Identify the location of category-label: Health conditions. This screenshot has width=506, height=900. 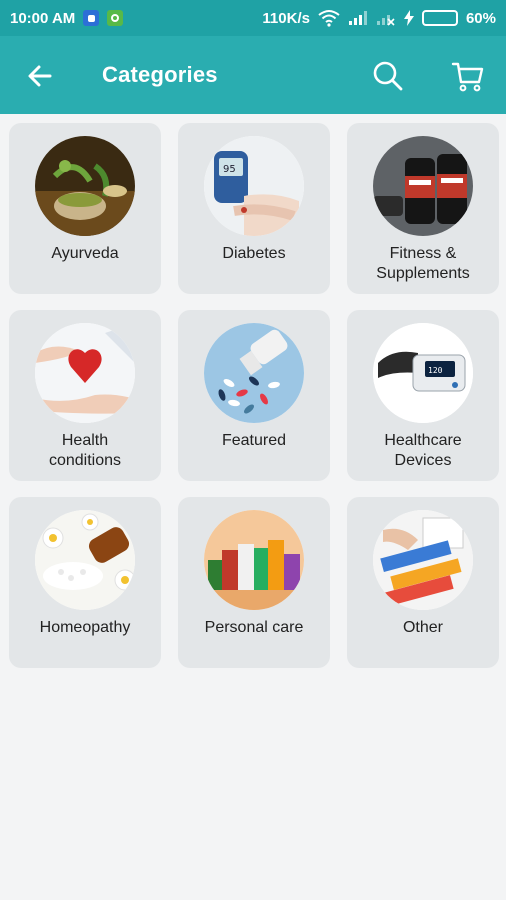
(85, 450).